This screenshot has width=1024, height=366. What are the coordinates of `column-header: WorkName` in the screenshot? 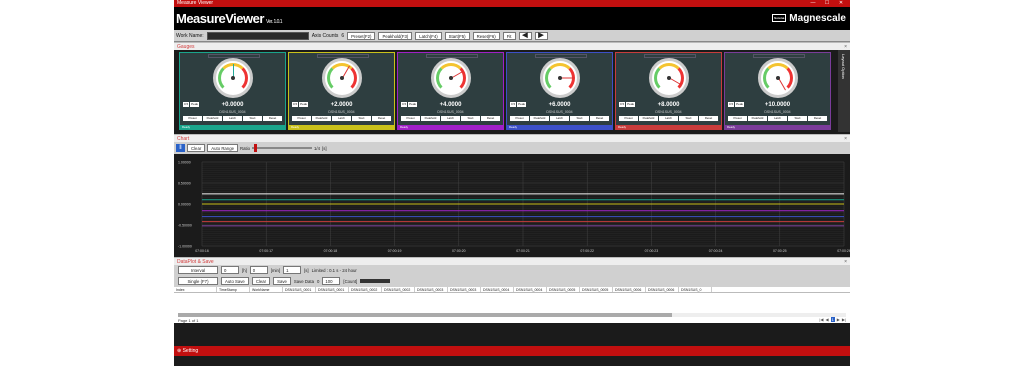 It's located at (266, 289).